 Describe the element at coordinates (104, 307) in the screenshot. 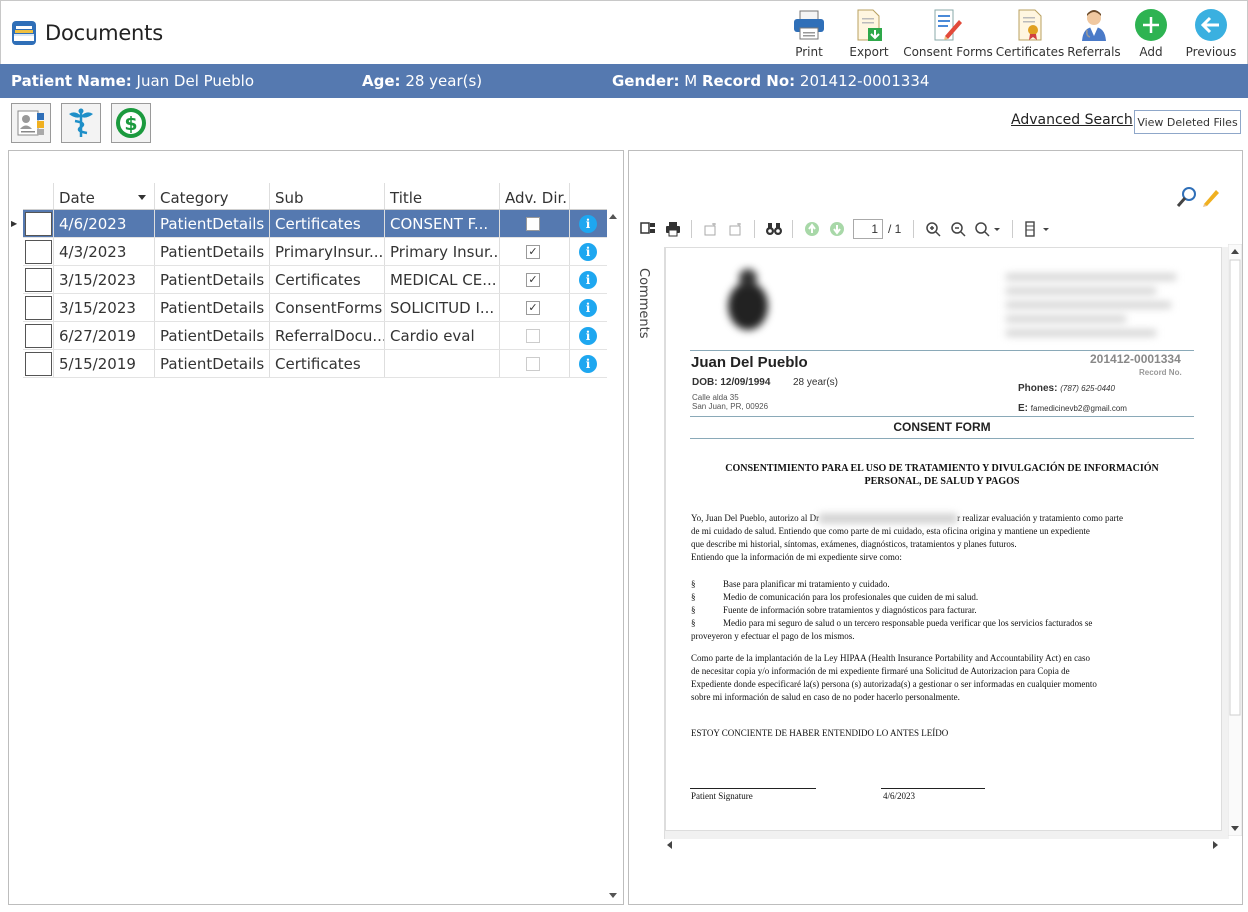

I see `cell-date: 3/15/2023` at that location.